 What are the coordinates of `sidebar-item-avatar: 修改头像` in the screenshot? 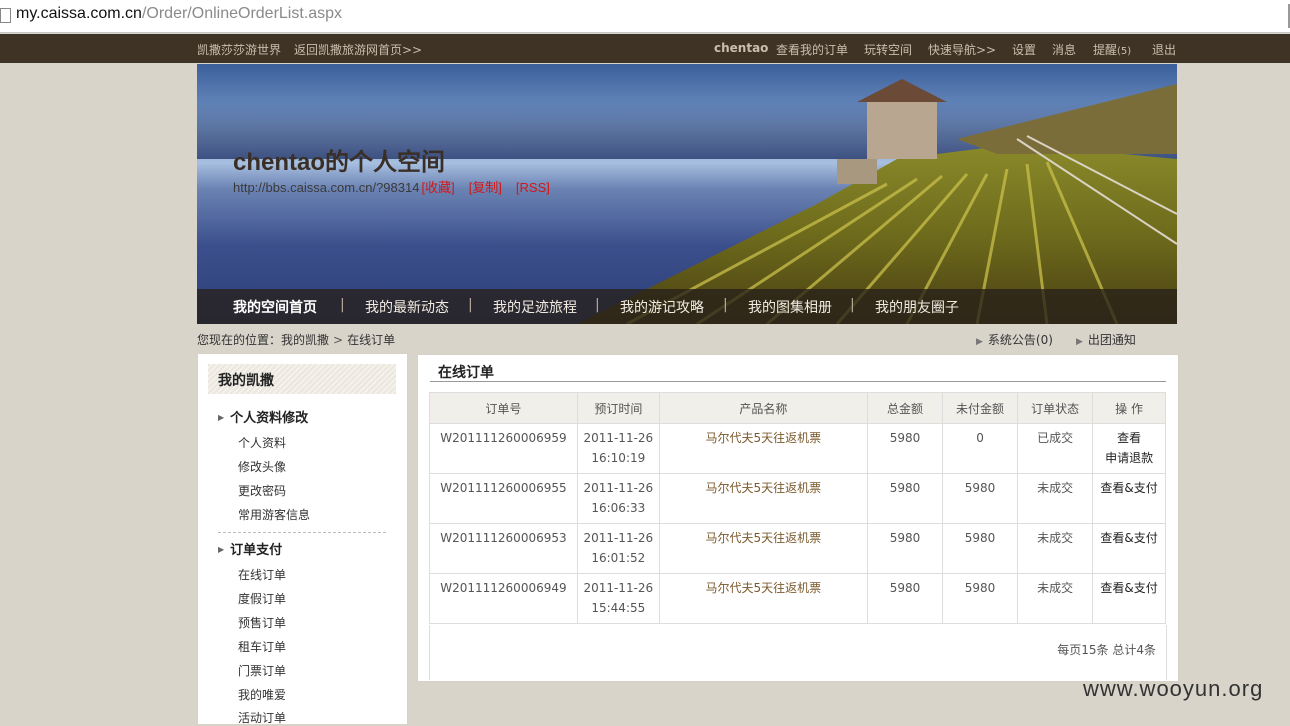 It's located at (262, 466).